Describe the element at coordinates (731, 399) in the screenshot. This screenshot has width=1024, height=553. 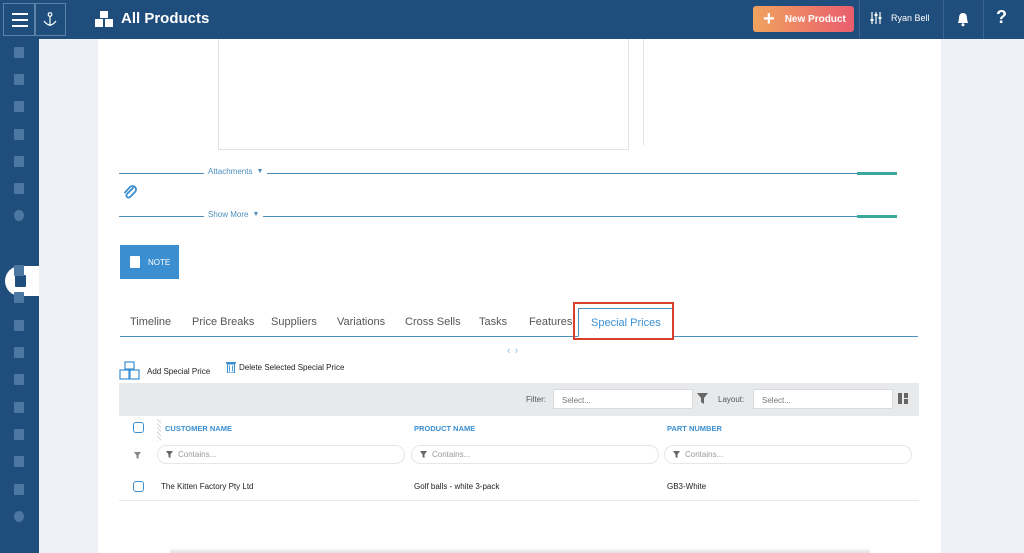
I see `layout-label: Layout:` at that location.